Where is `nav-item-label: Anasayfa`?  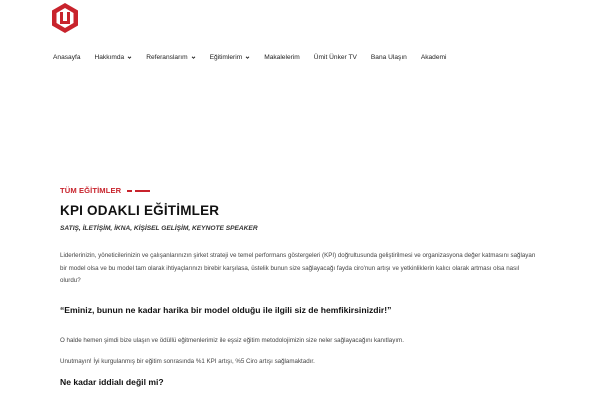
nav-item-label: Anasayfa is located at coordinates (67, 57).